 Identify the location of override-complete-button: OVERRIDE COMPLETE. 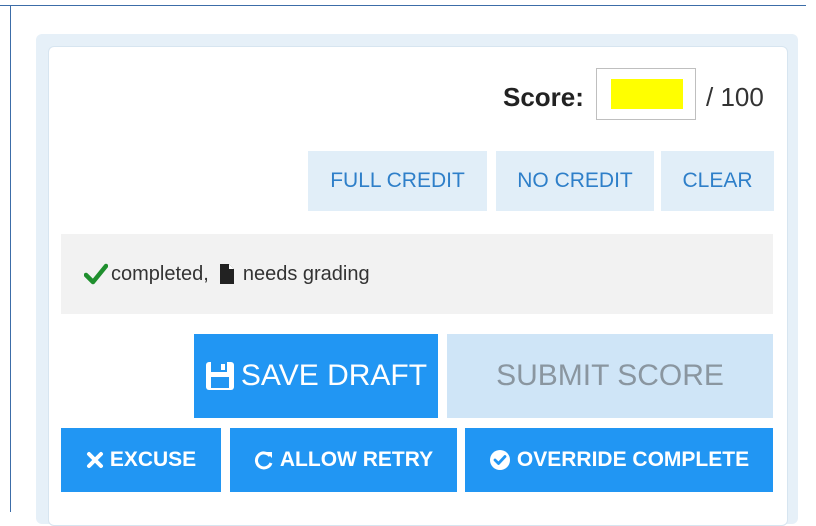
(619, 460).